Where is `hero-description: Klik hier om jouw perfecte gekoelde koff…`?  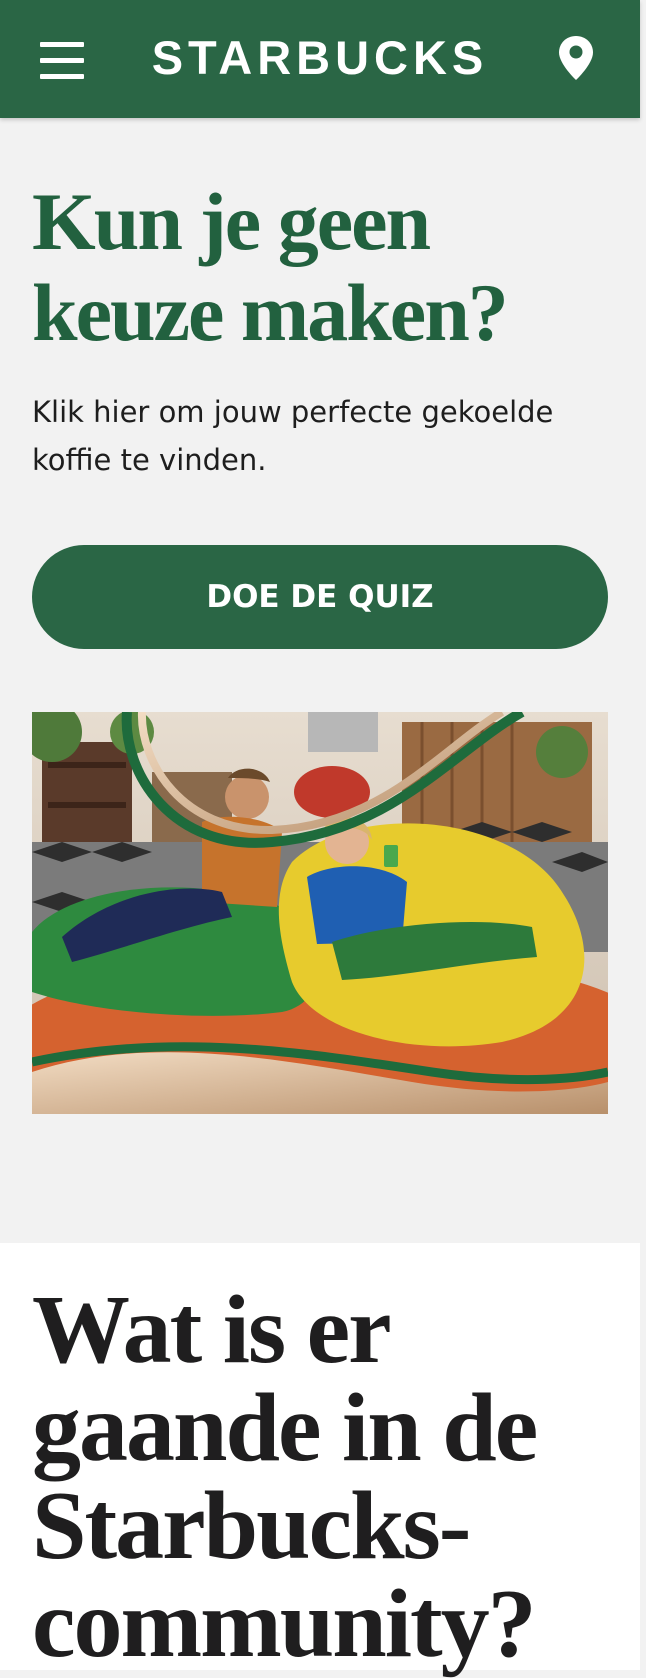
hero-description: Klik hier om jouw perfecte gekoelde koff… is located at coordinates (293, 436).